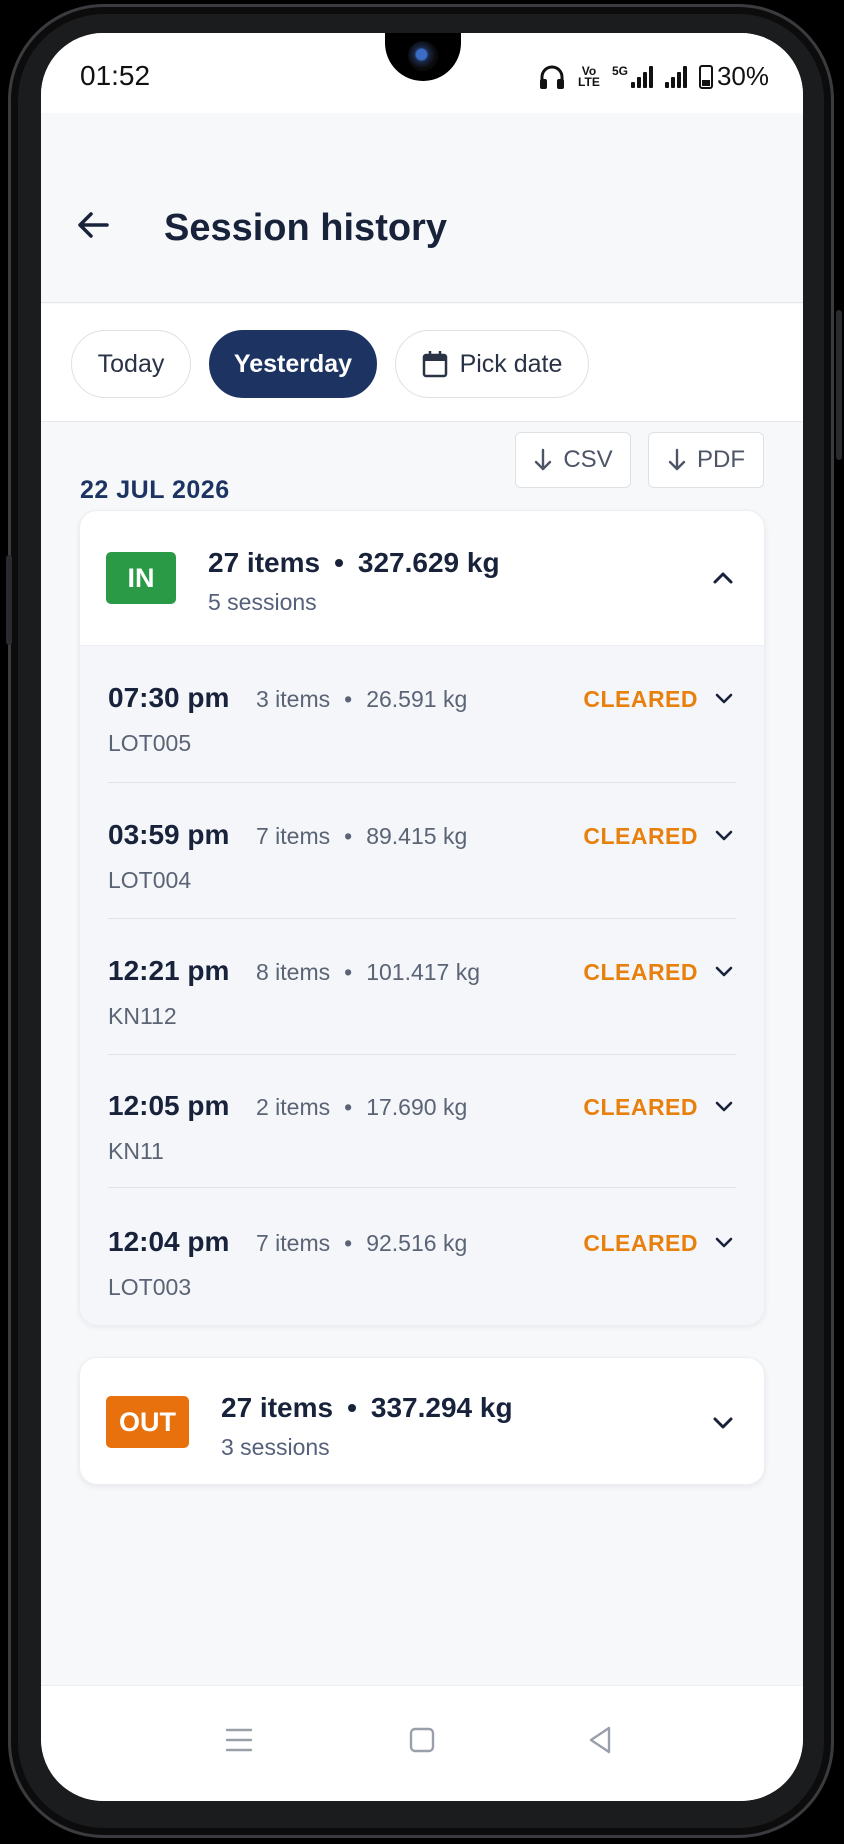  I want to click on status-bar: 01:52 Vo LTE 5G 30%, so click(422, 73).